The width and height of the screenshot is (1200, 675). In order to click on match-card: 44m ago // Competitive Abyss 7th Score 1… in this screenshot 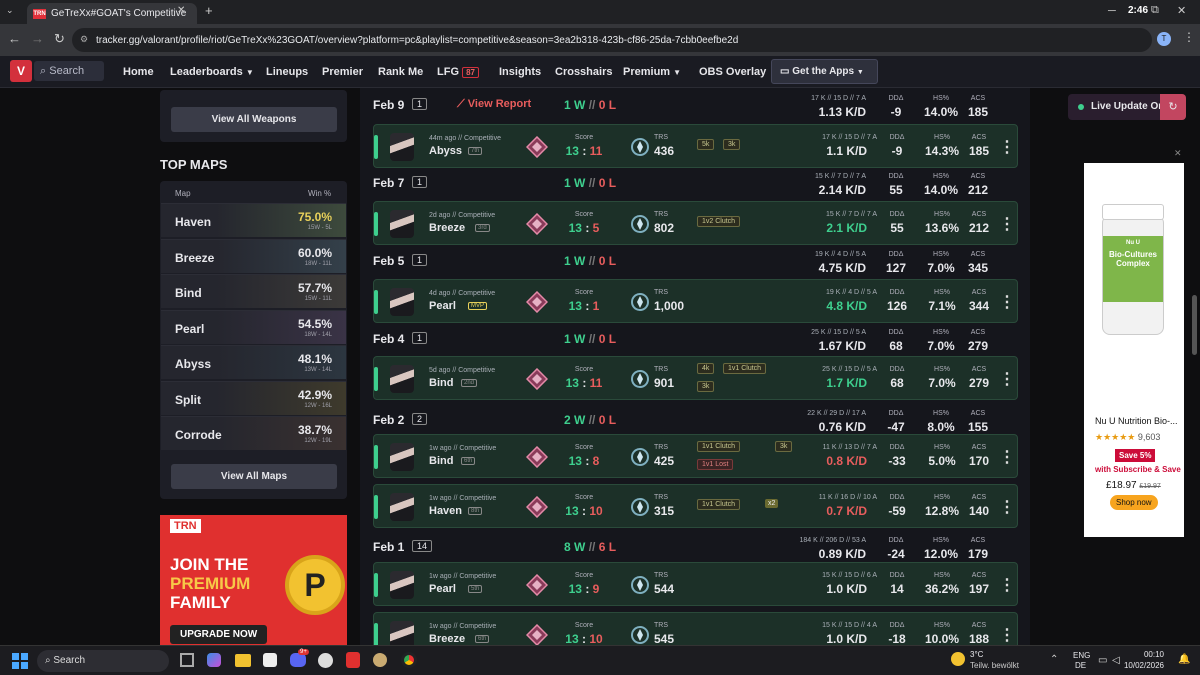, I will do `click(695, 146)`.